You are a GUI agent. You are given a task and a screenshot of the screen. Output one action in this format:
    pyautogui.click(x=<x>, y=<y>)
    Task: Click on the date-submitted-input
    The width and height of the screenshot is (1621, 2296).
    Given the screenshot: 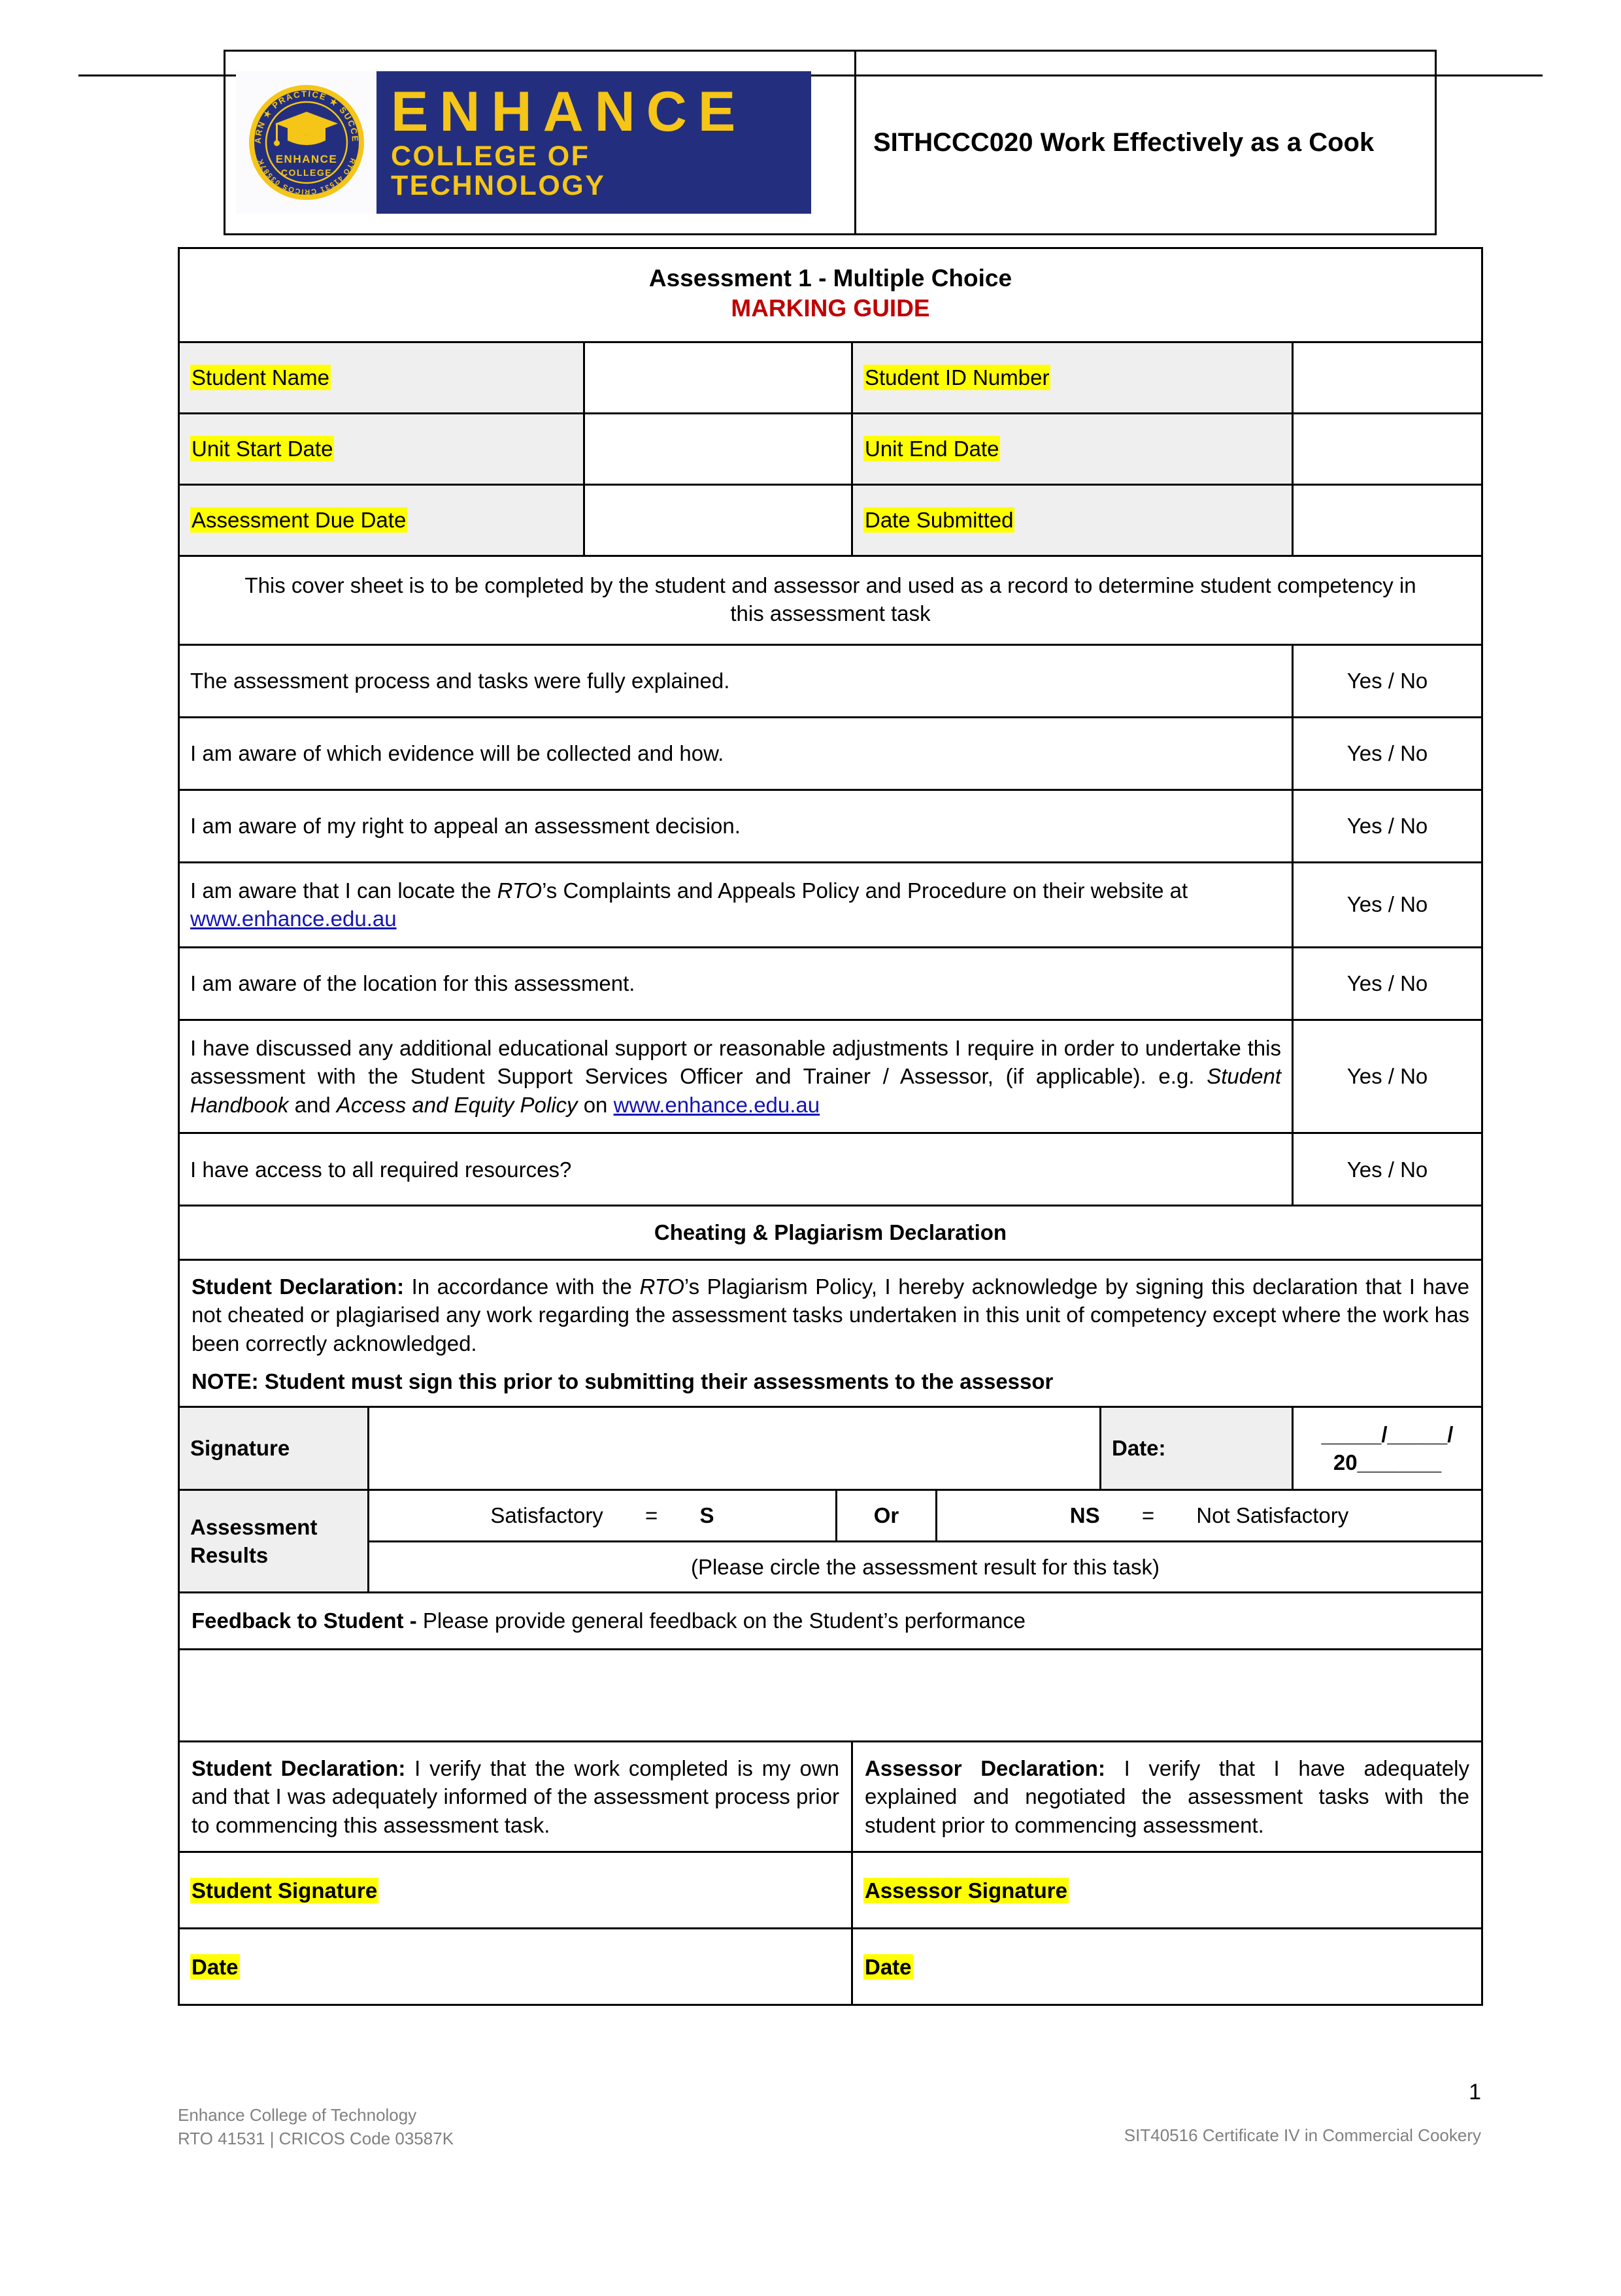 What is the action you would take?
    pyautogui.click(x=1388, y=520)
    